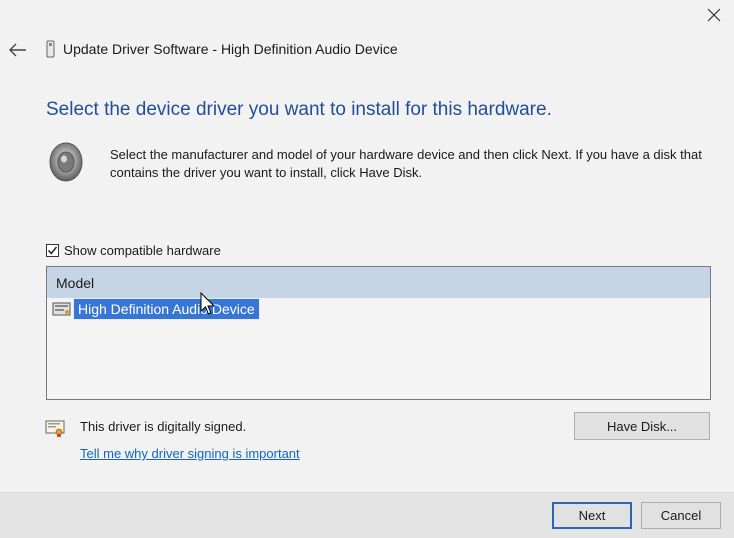 This screenshot has width=734, height=538. I want to click on driver-signing-link: Tell me why driver signing is important, so click(190, 453).